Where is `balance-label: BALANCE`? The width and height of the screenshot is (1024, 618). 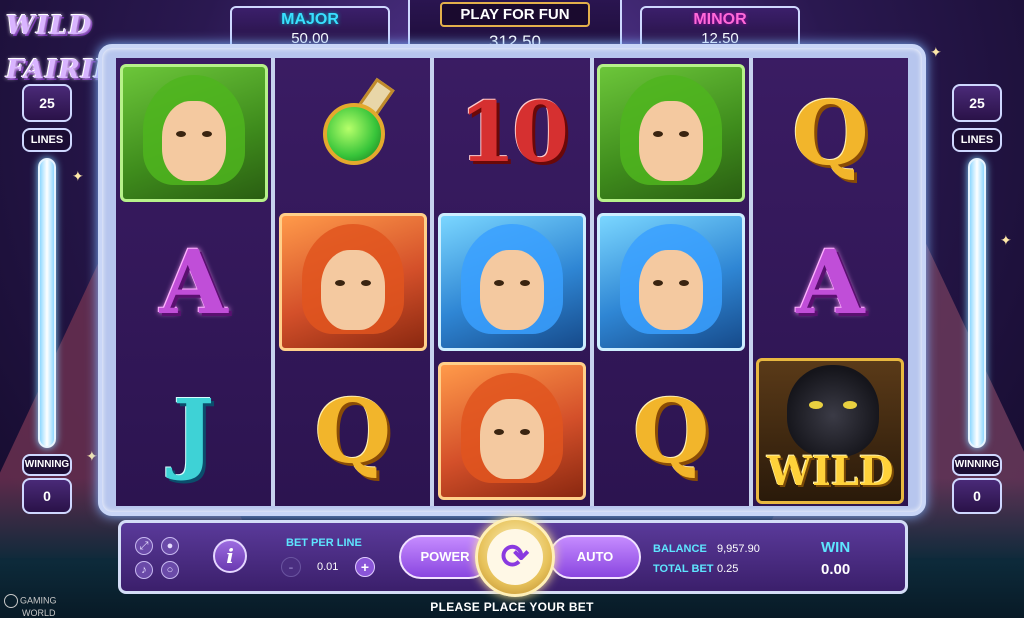
balance-label: BALANCE is located at coordinates (680, 549).